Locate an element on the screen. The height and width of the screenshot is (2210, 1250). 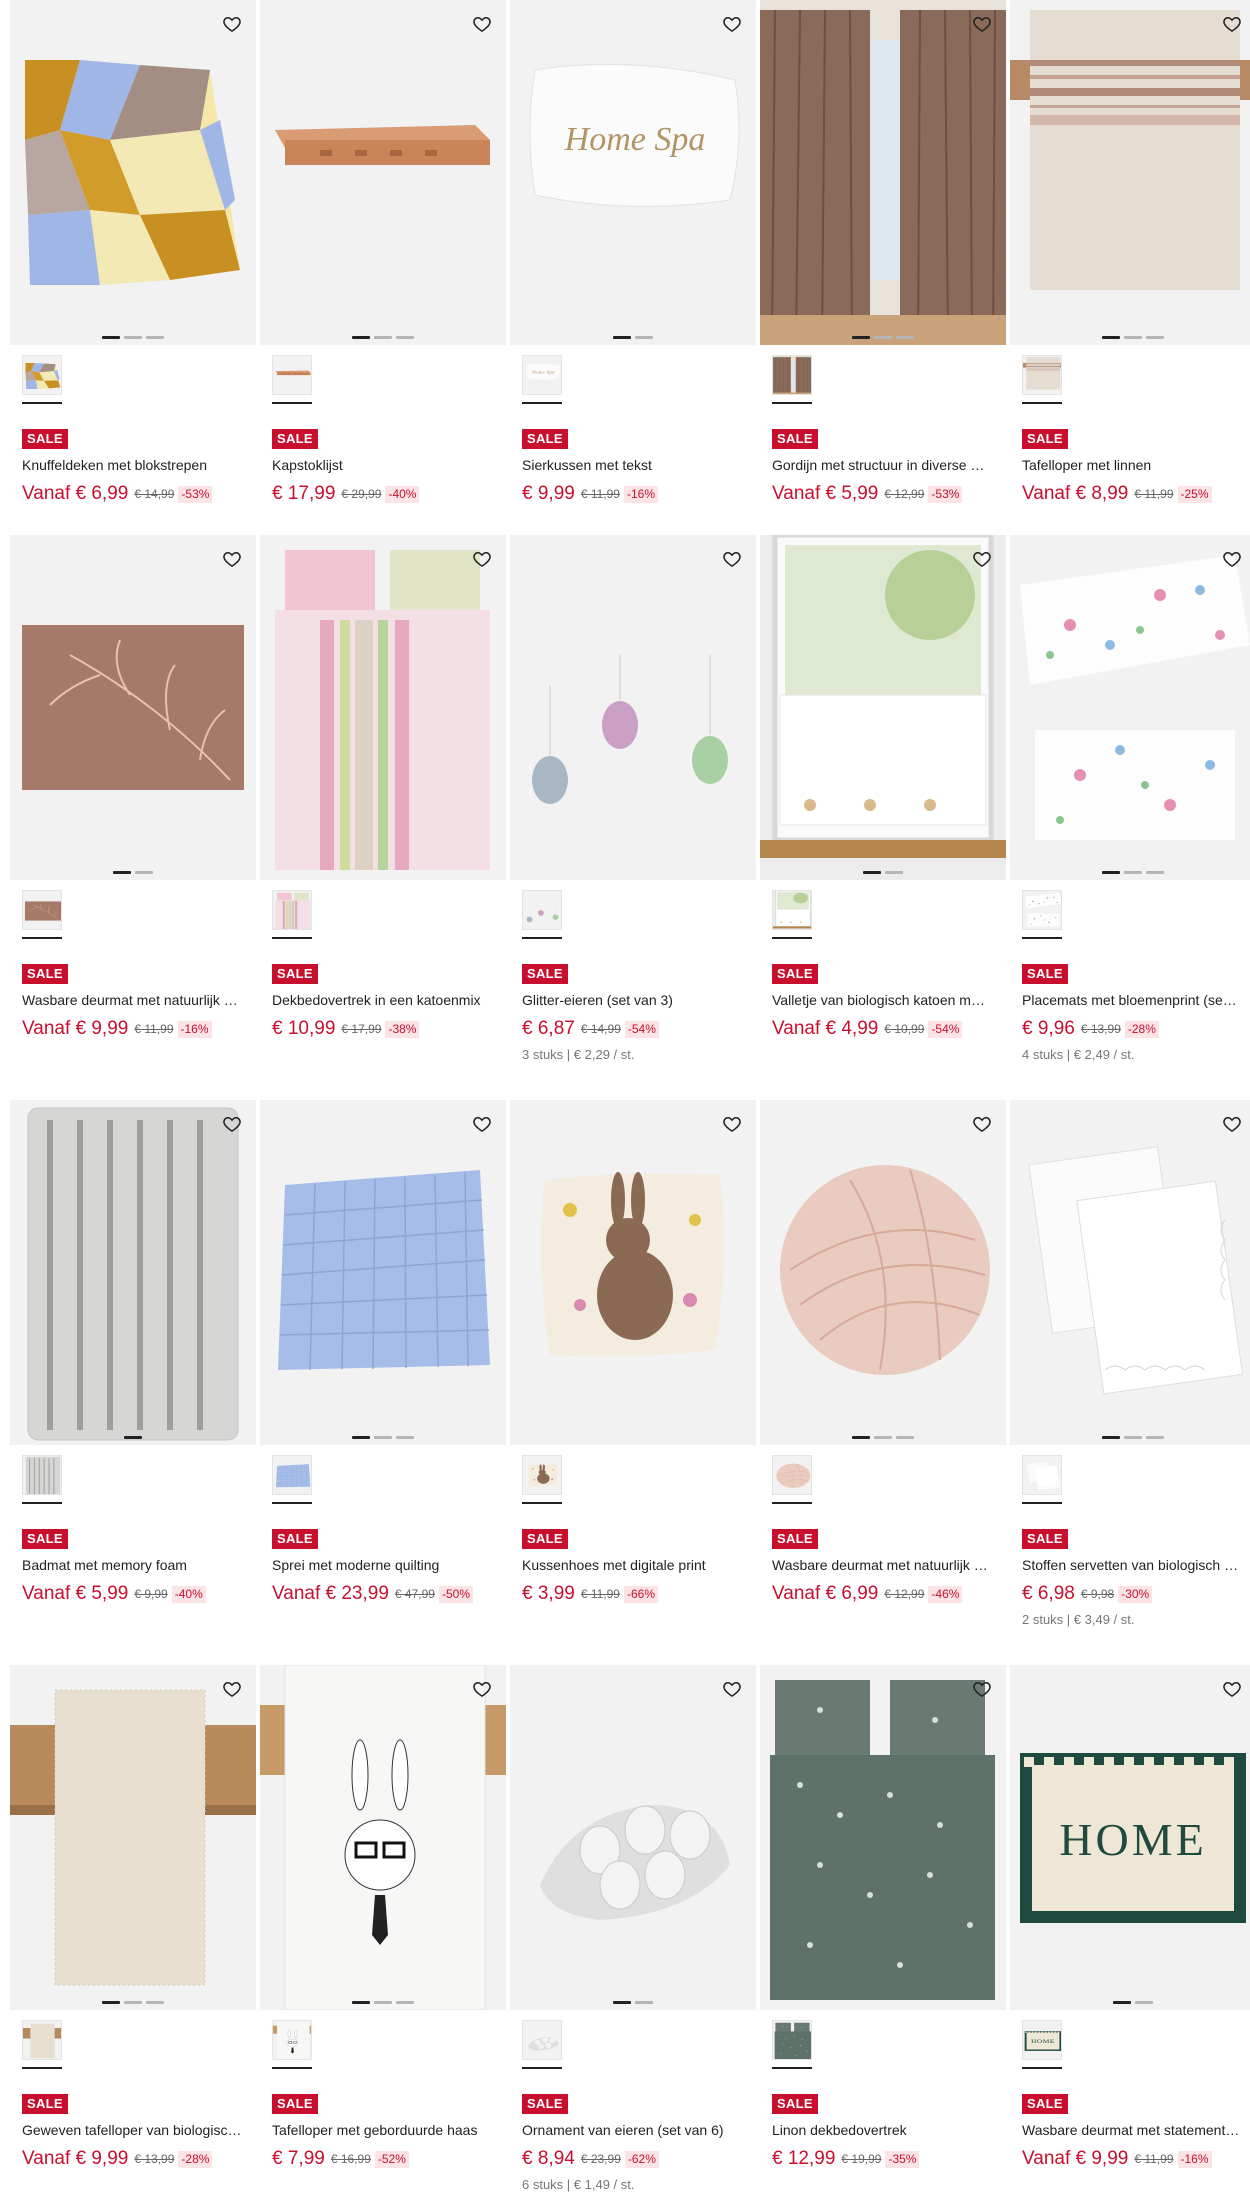
product-image: Home Spa is located at coordinates (633, 172).